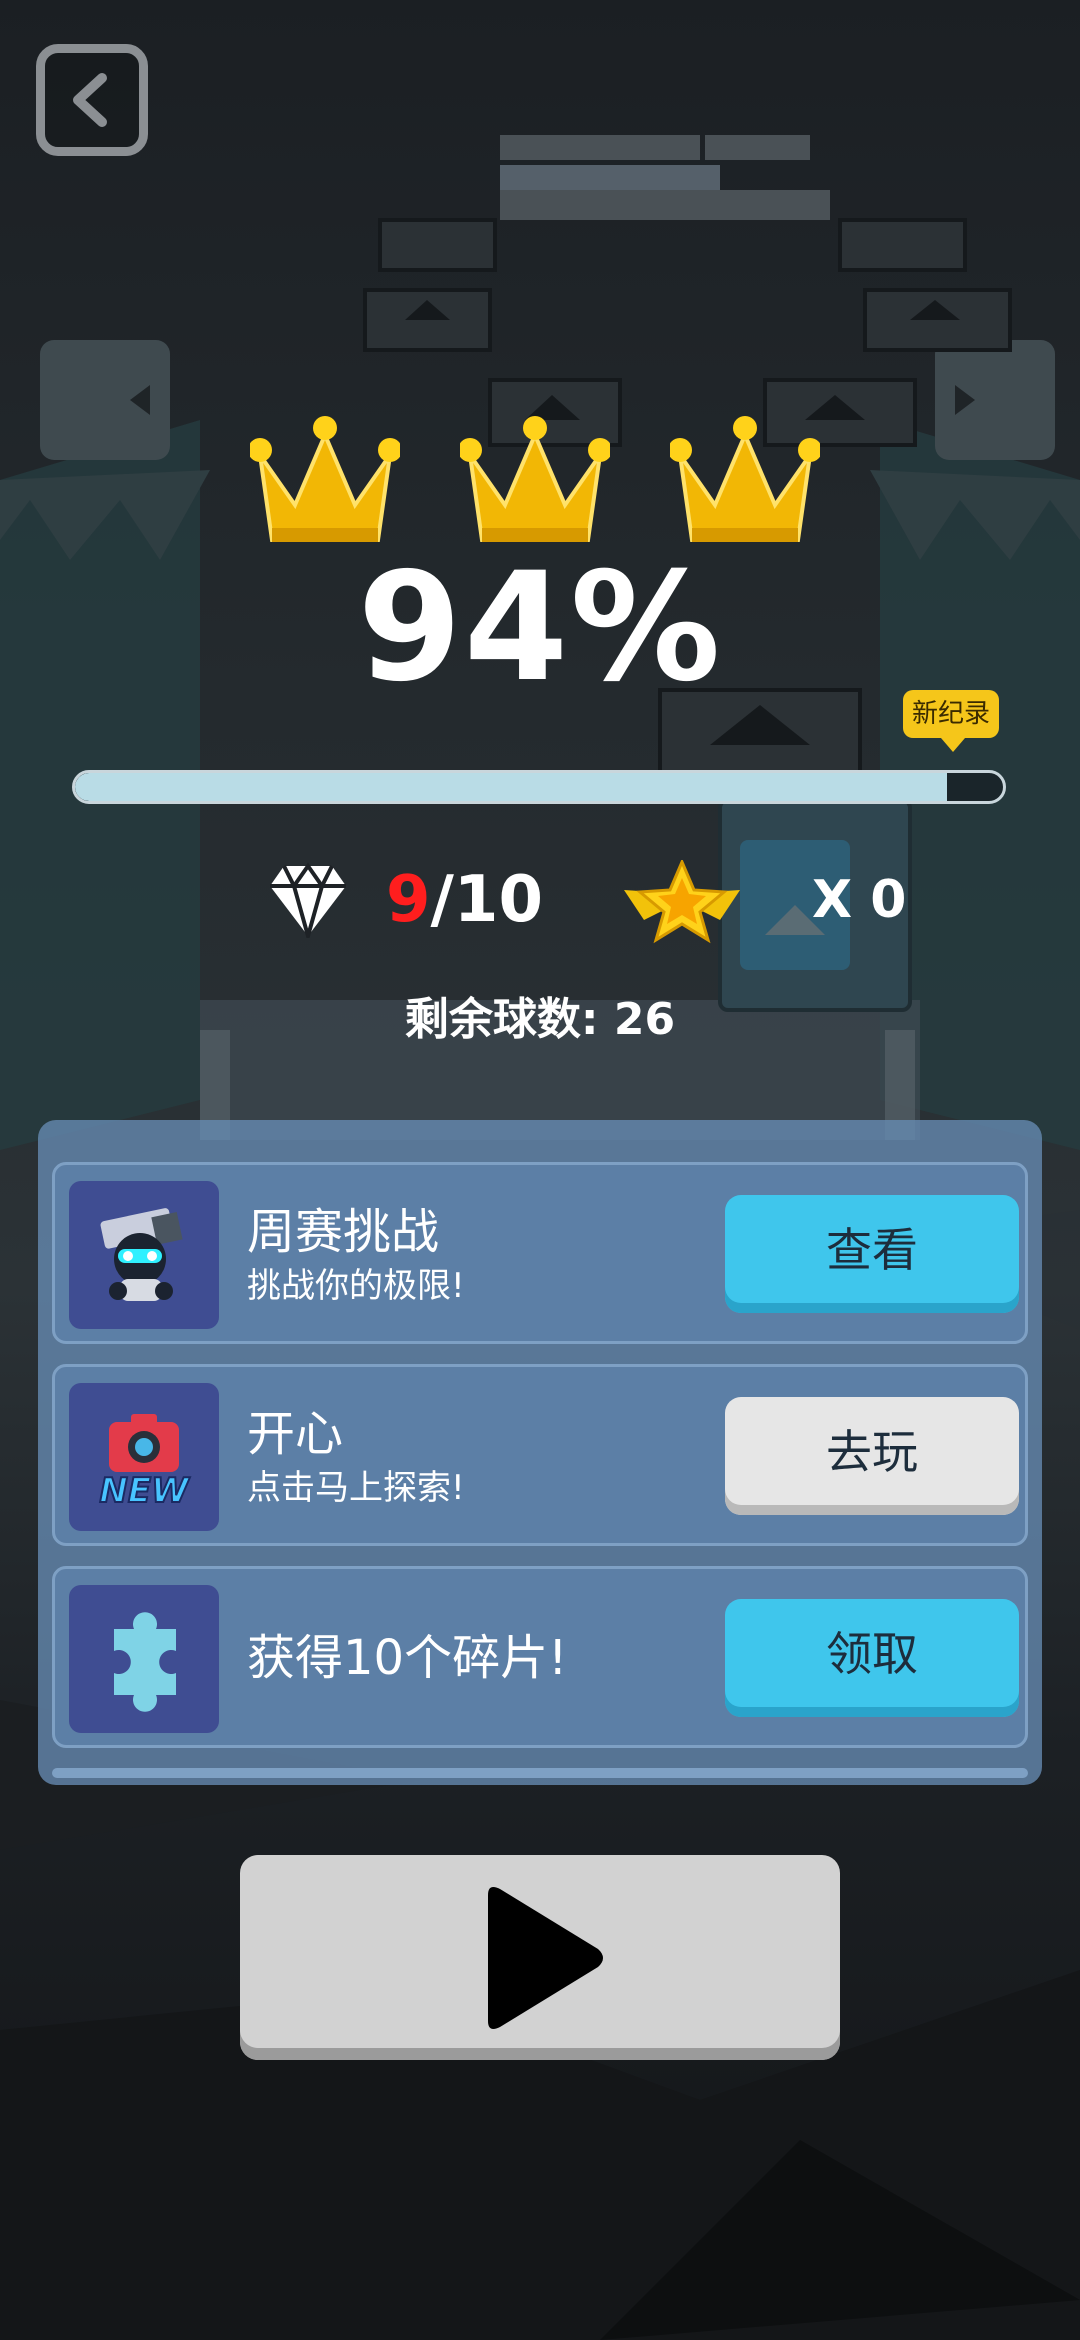  What do you see at coordinates (540, 1019) in the screenshot?
I see `balls-left-text: 剩余球数: 26` at bounding box center [540, 1019].